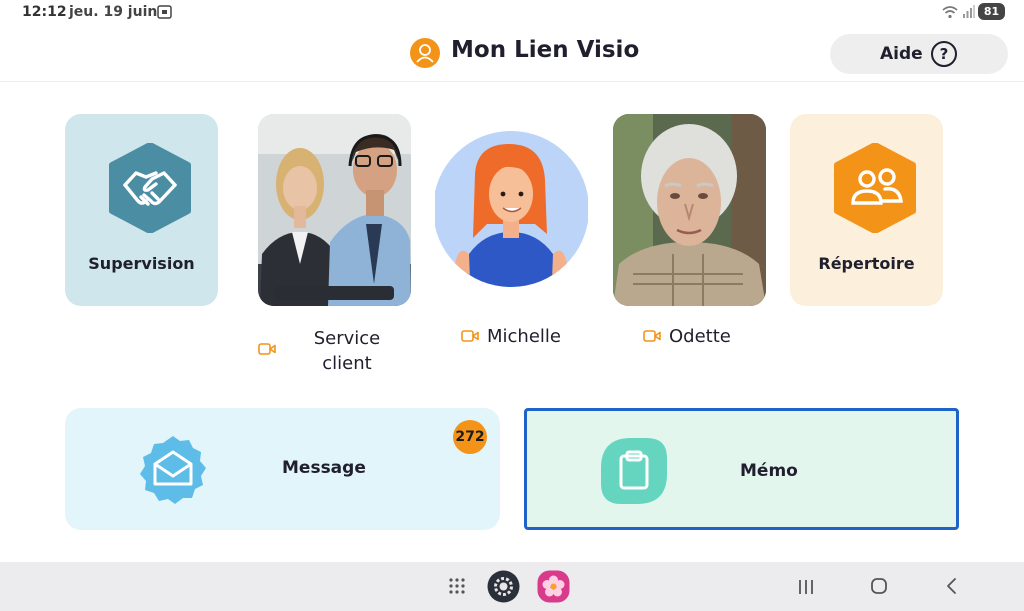 Image resolution: width=1024 pixels, height=611 pixels. Describe the element at coordinates (457, 586) in the screenshot. I see `apps-grid-icon` at that location.